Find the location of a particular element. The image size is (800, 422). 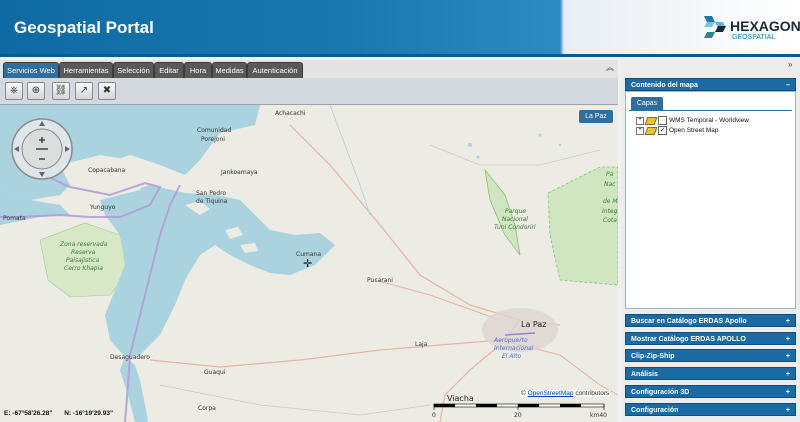

map-label: Nacional is located at coordinates (515, 219).